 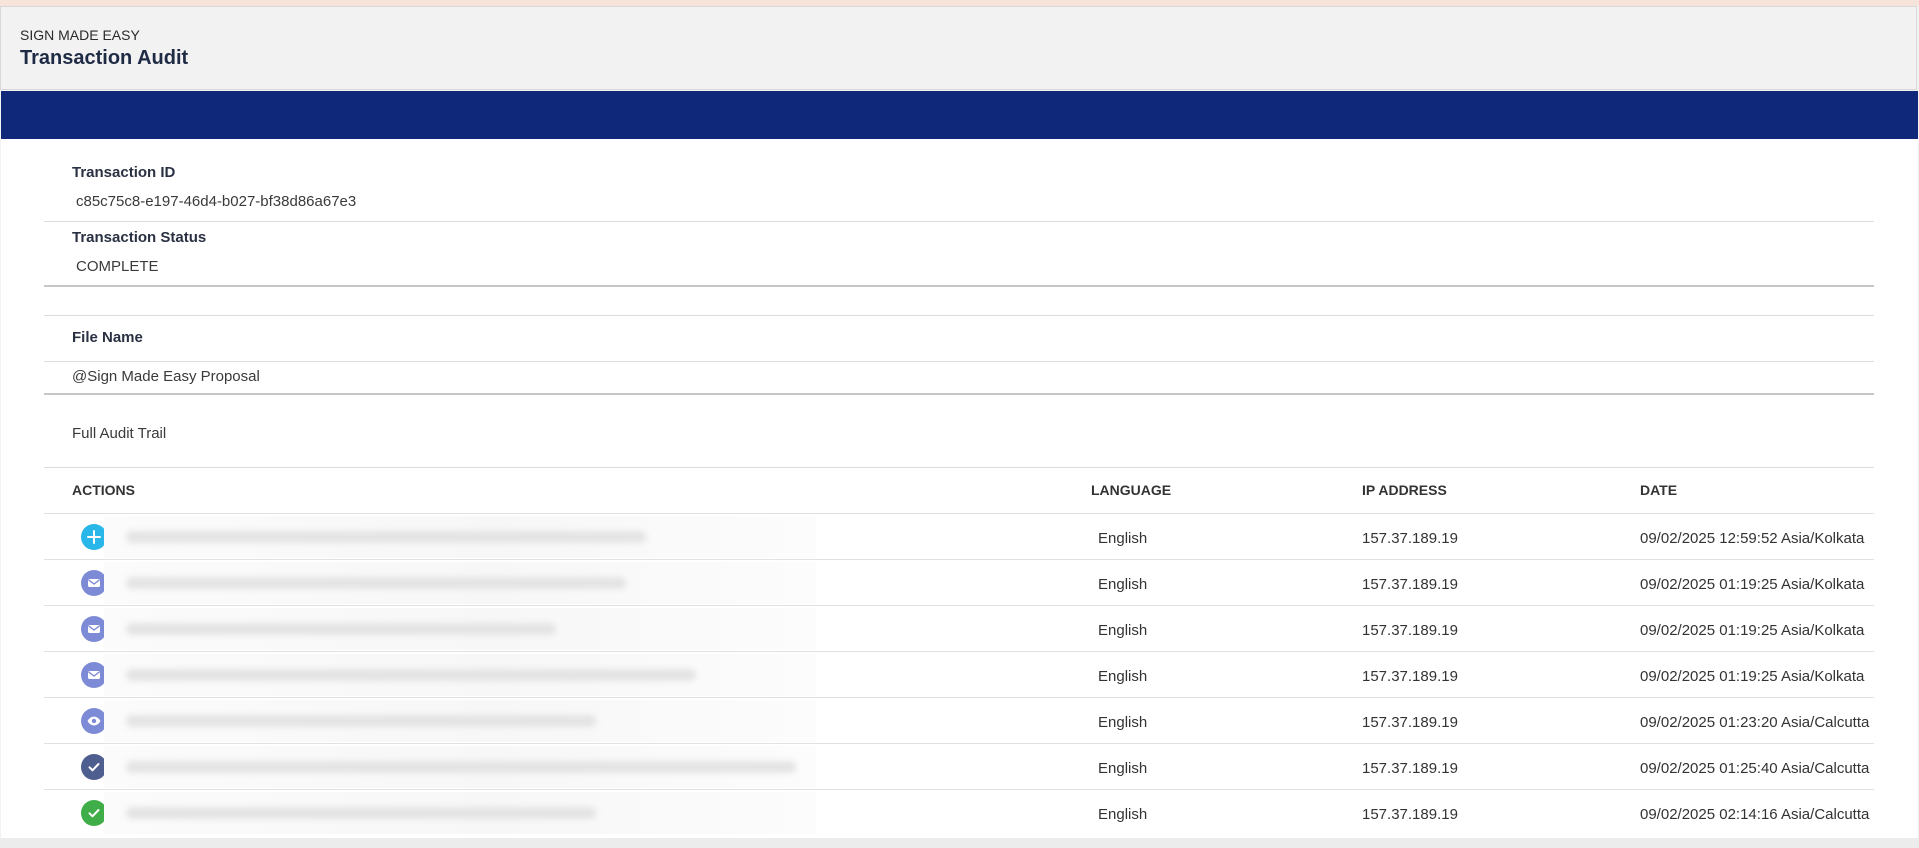 I want to click on bottom-strip, so click(x=959, y=843).